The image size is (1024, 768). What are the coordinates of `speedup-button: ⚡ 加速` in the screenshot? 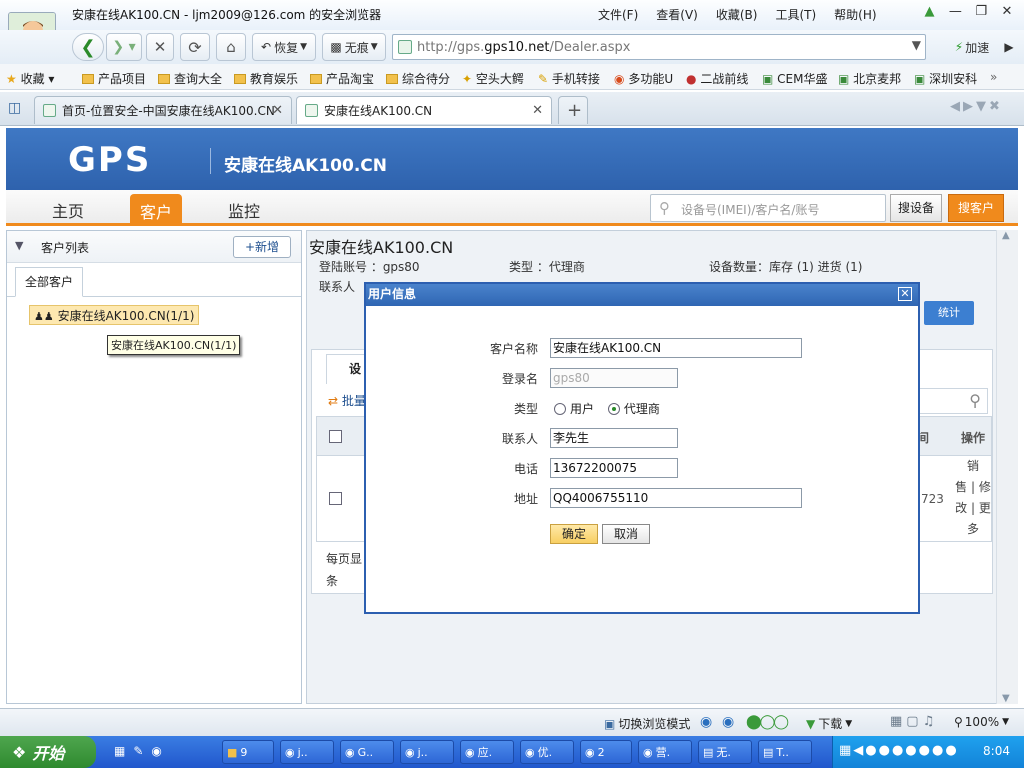 It's located at (972, 47).